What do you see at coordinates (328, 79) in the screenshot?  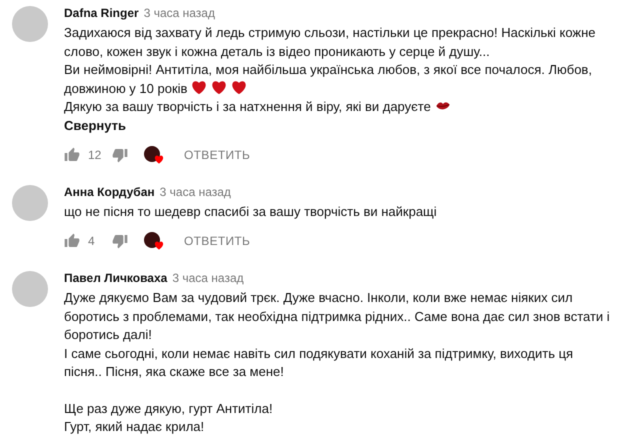 I see `comment-text: Ви неймовірні! Антитіла, моя найбільша українська любов, з якої все почалося. Любов, довжиною у 10 років` at bounding box center [328, 79].